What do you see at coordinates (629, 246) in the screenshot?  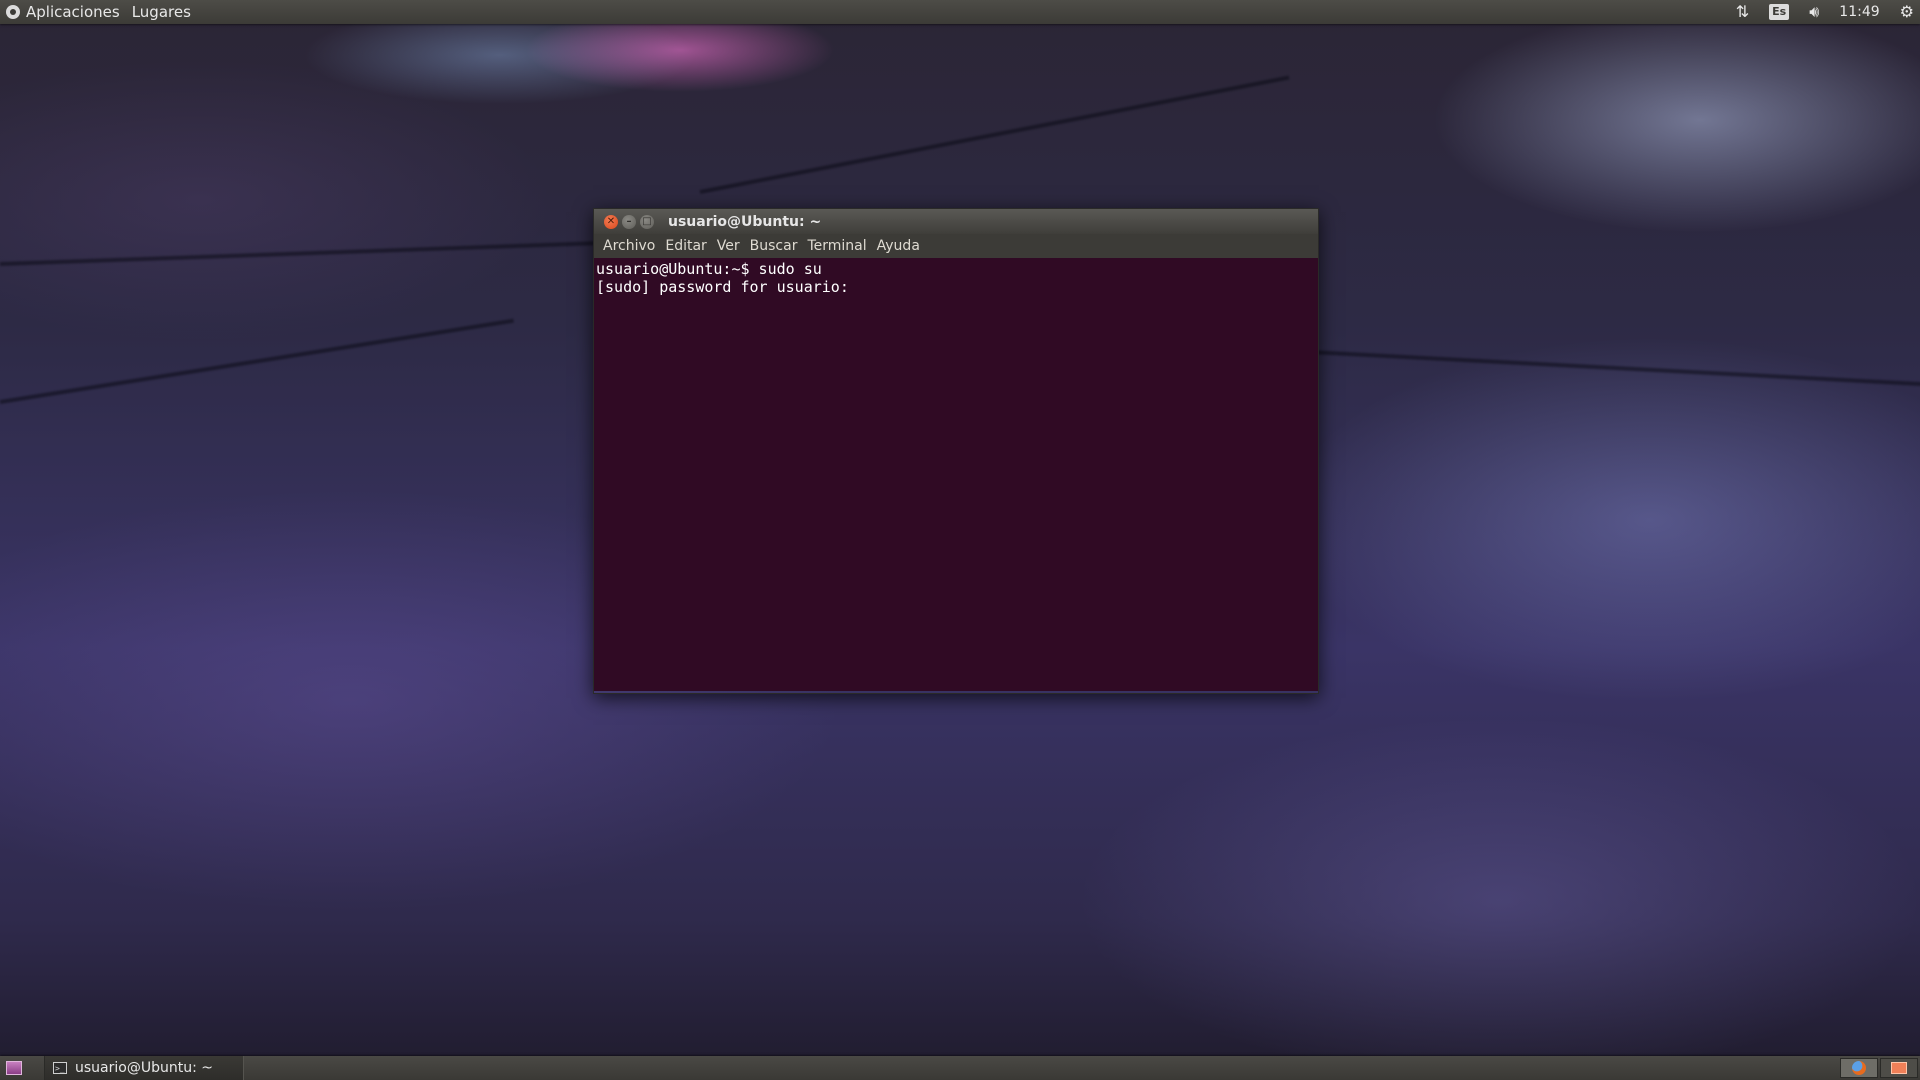 I see `menu-archivo: Archivo` at bounding box center [629, 246].